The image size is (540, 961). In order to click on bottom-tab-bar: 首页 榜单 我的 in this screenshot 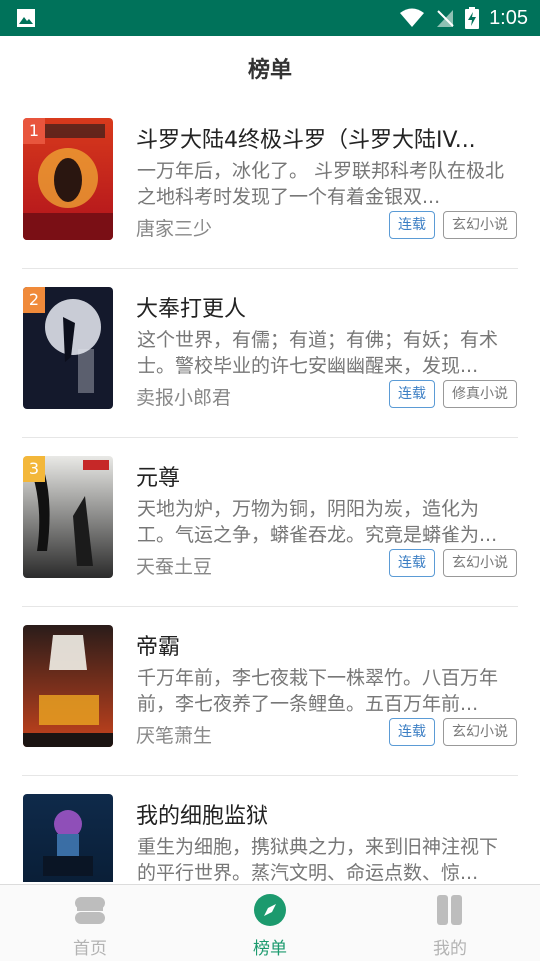, I will do `click(270, 922)`.